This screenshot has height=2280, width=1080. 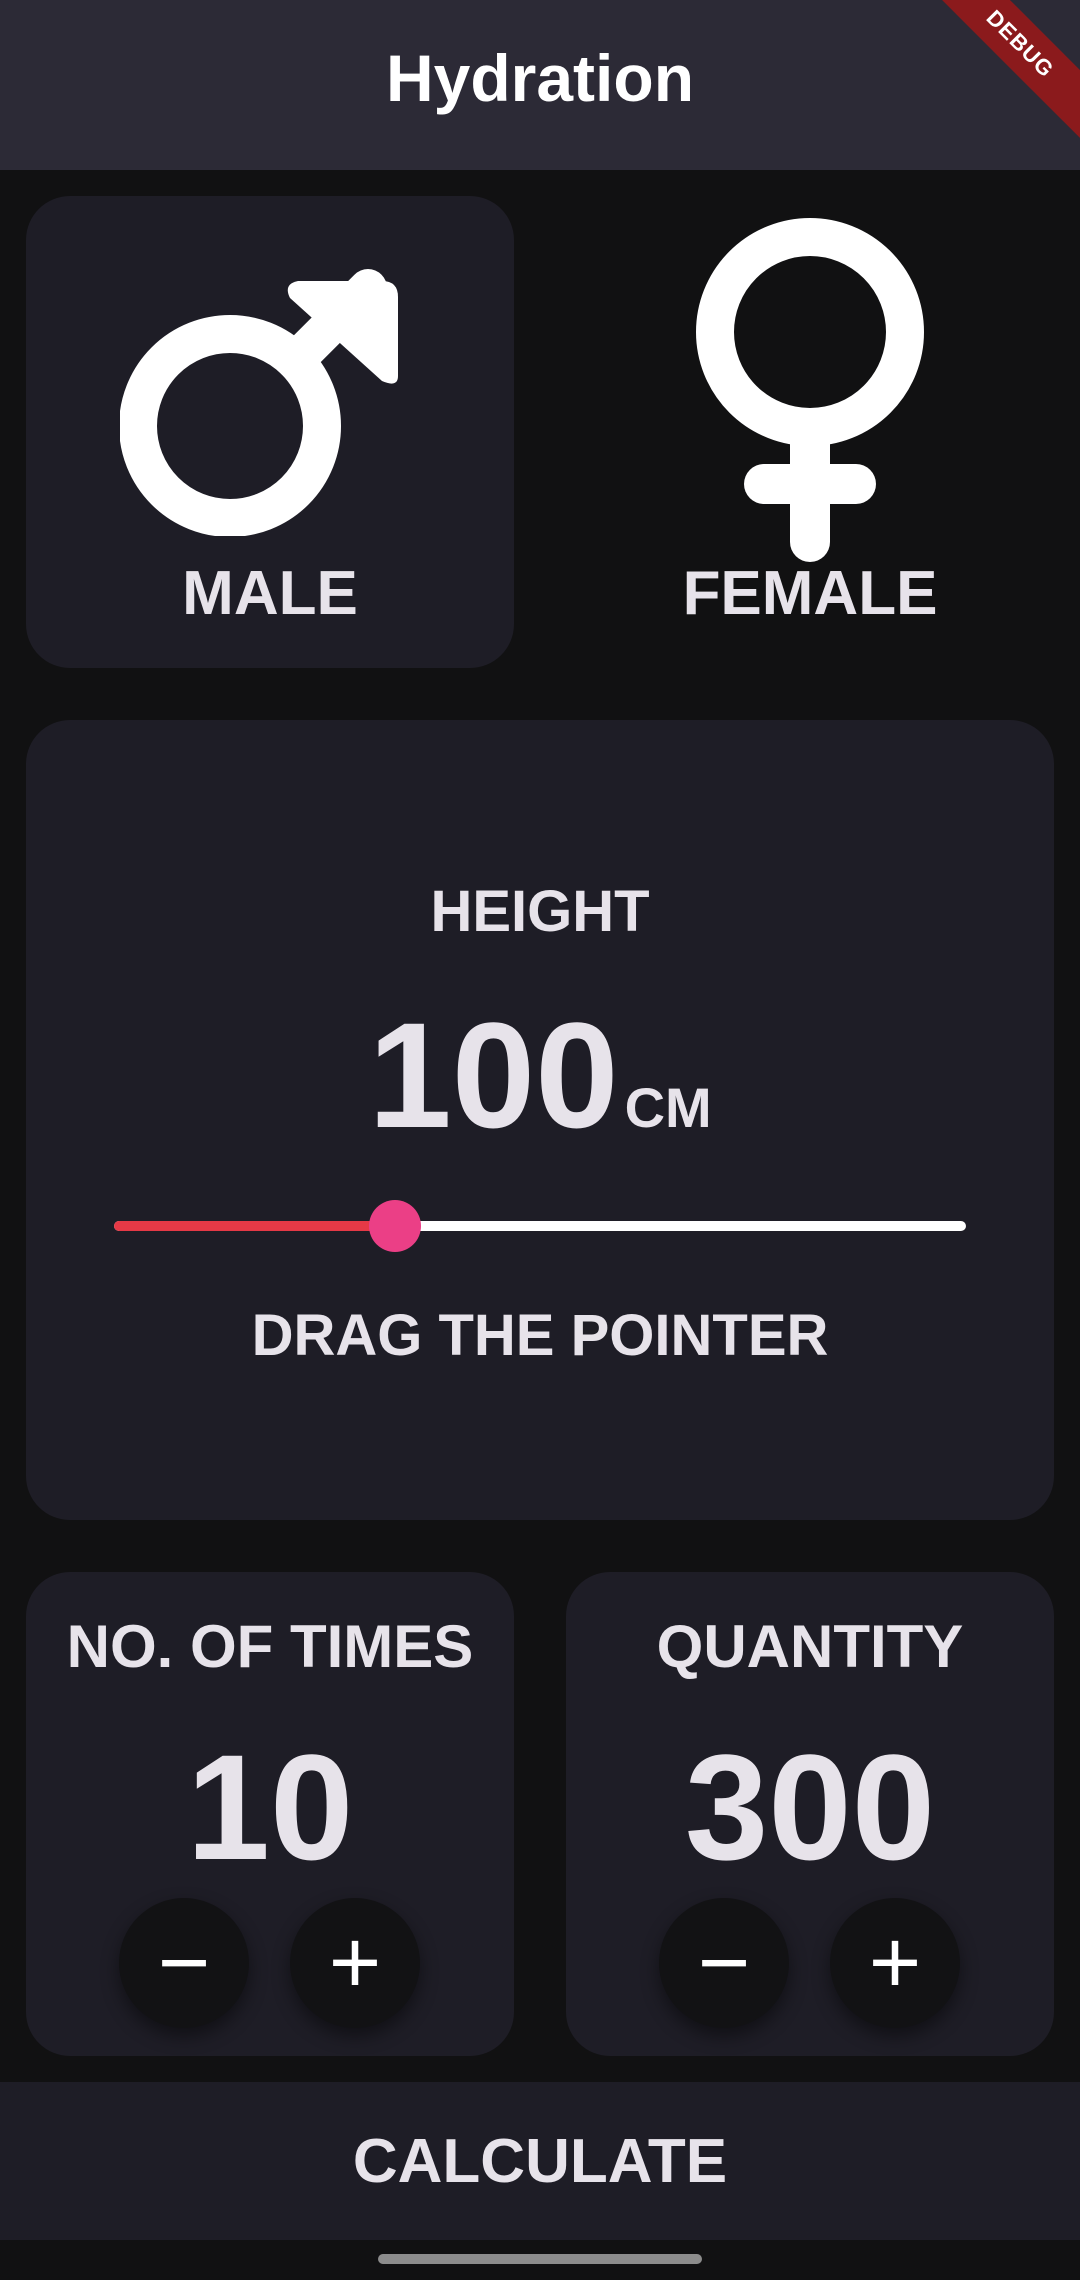 I want to click on times-increment-button: +, so click(x=355, y=1963).